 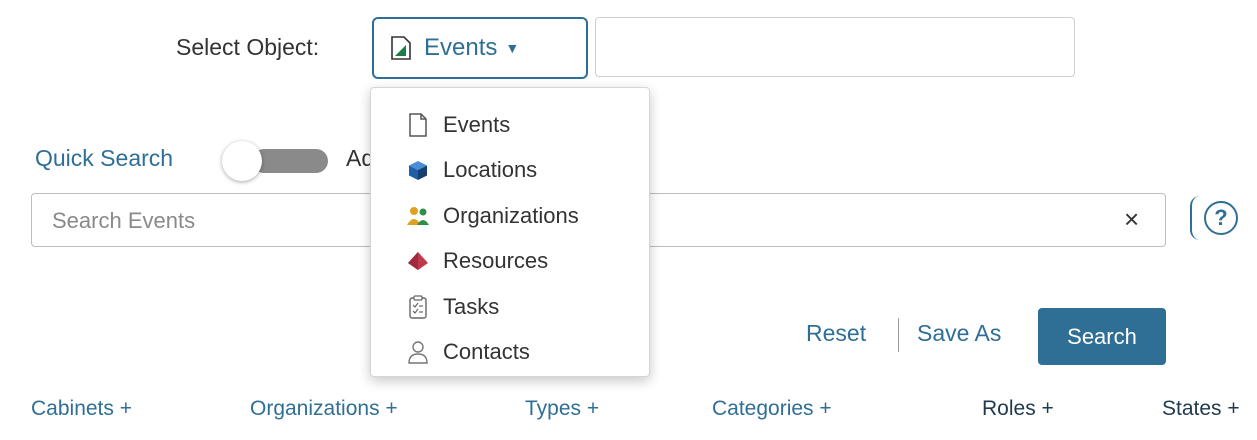 I want to click on cube-icon, so click(x=418, y=170).